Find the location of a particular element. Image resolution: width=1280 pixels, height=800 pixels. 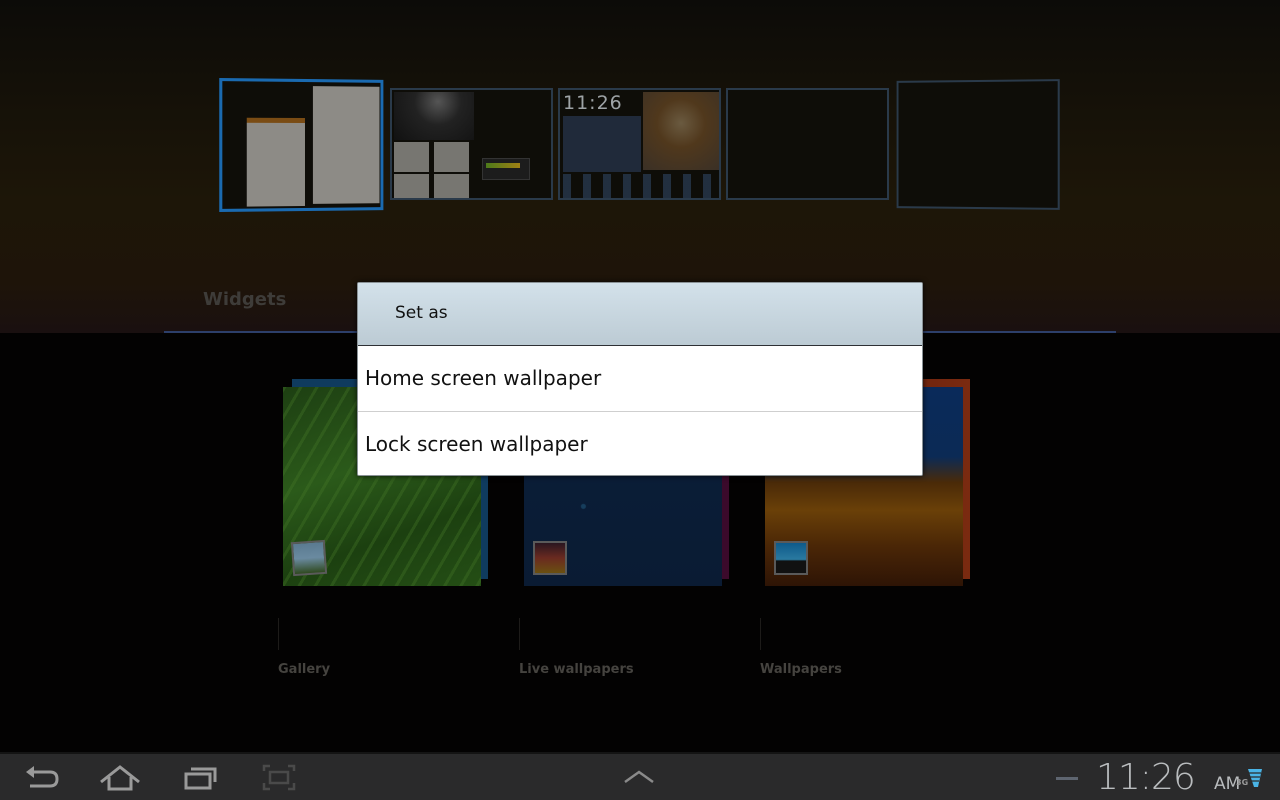

live-wallpaper-icon is located at coordinates (550, 558).